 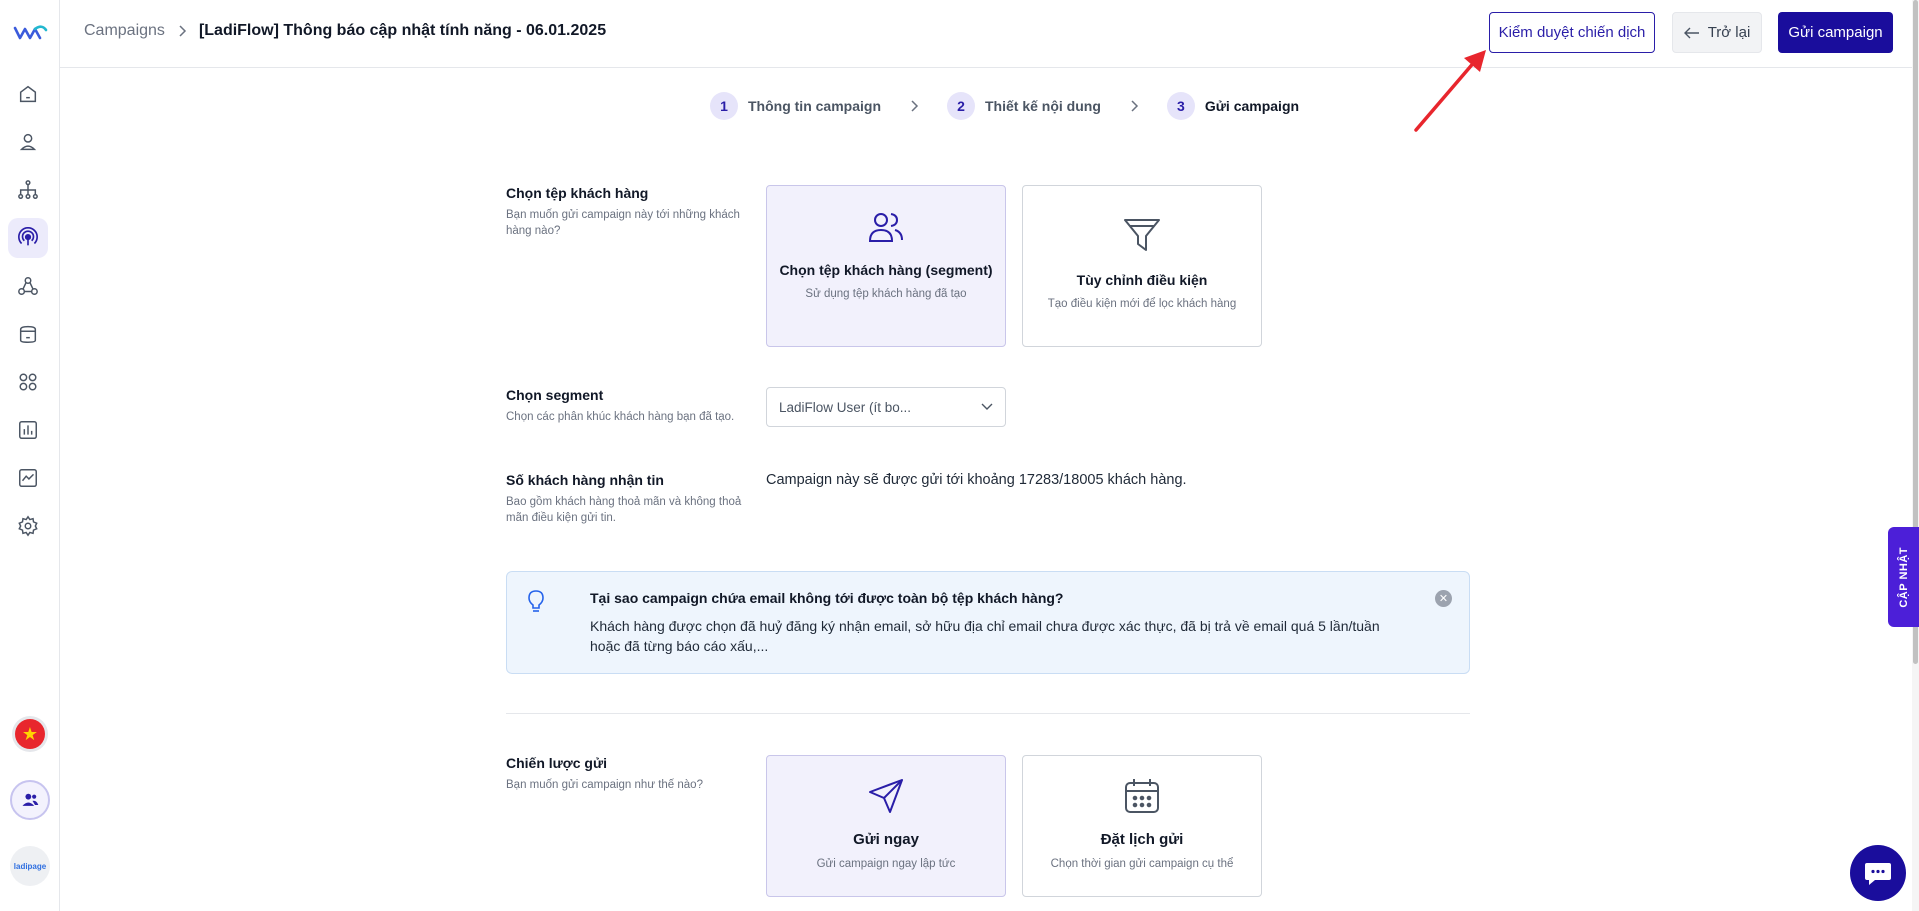 What do you see at coordinates (814, 106) in the screenshot?
I see `step-label: Thông tin campaign` at bounding box center [814, 106].